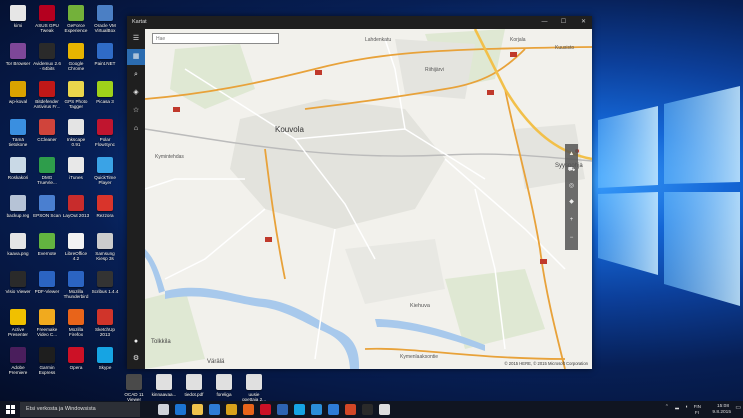 This screenshot has width=743, height=418. Describe the element at coordinates (76, 358) in the screenshot. I see `desktop-icon: Opera` at that location.